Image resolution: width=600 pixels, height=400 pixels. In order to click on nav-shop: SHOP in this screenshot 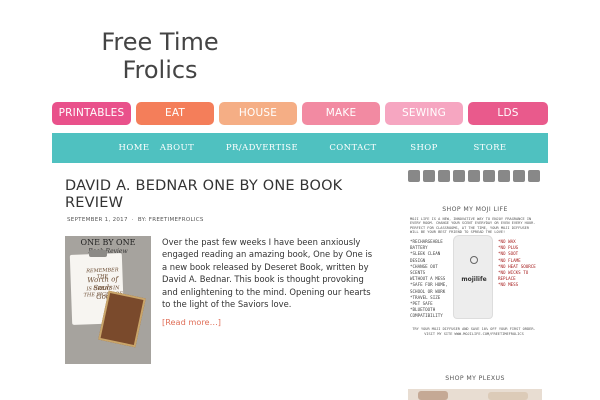, I will do `click(424, 148)`.